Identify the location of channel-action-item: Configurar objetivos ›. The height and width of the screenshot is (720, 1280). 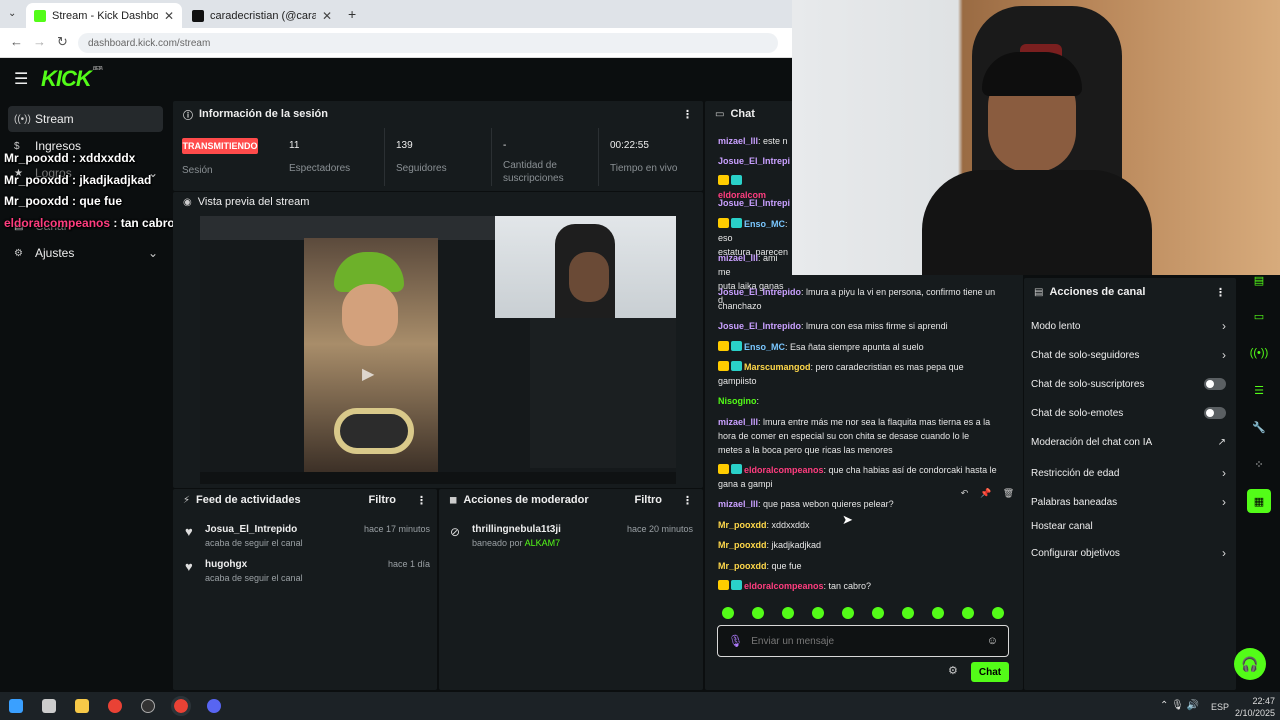
(1128, 553).